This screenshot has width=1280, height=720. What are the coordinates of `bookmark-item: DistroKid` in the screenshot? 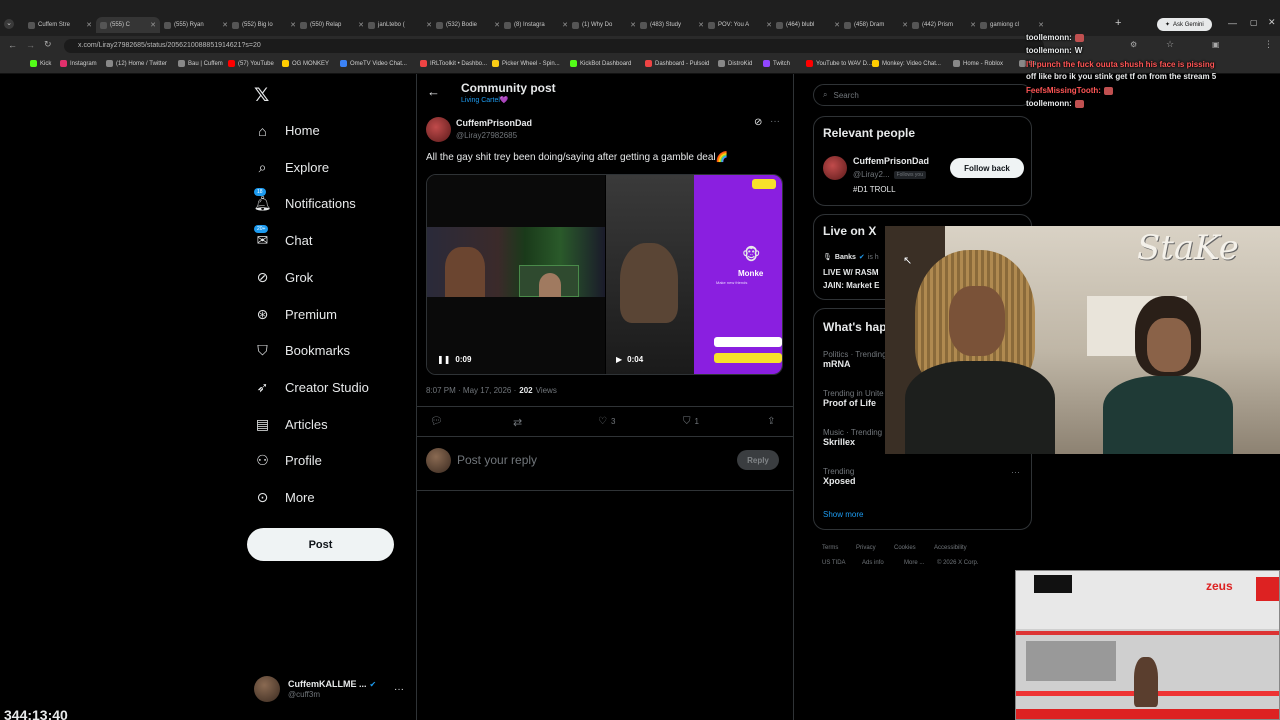 It's located at (735, 63).